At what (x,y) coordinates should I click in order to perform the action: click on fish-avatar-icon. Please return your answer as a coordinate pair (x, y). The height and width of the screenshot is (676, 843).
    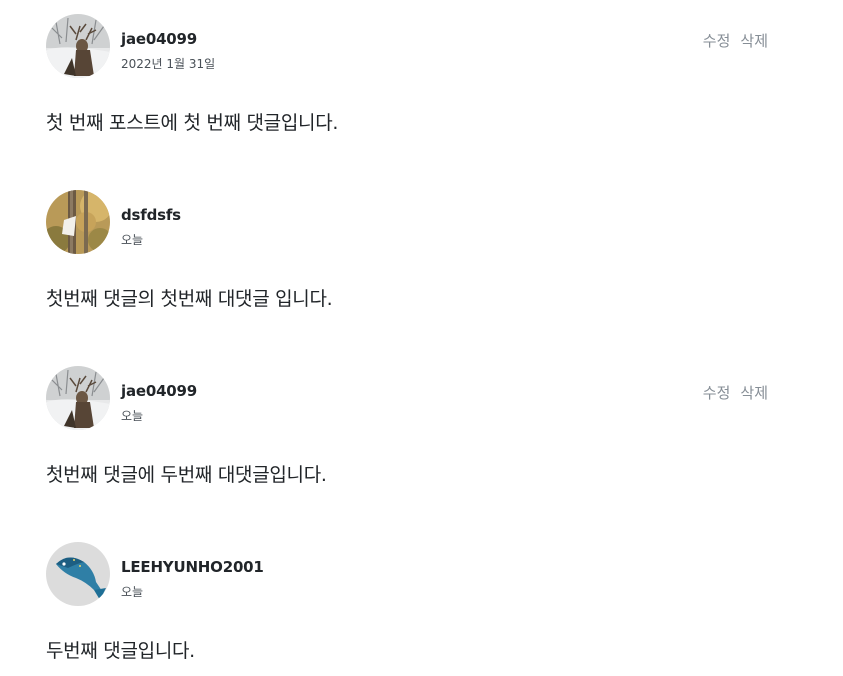
    Looking at the image, I should click on (78, 574).